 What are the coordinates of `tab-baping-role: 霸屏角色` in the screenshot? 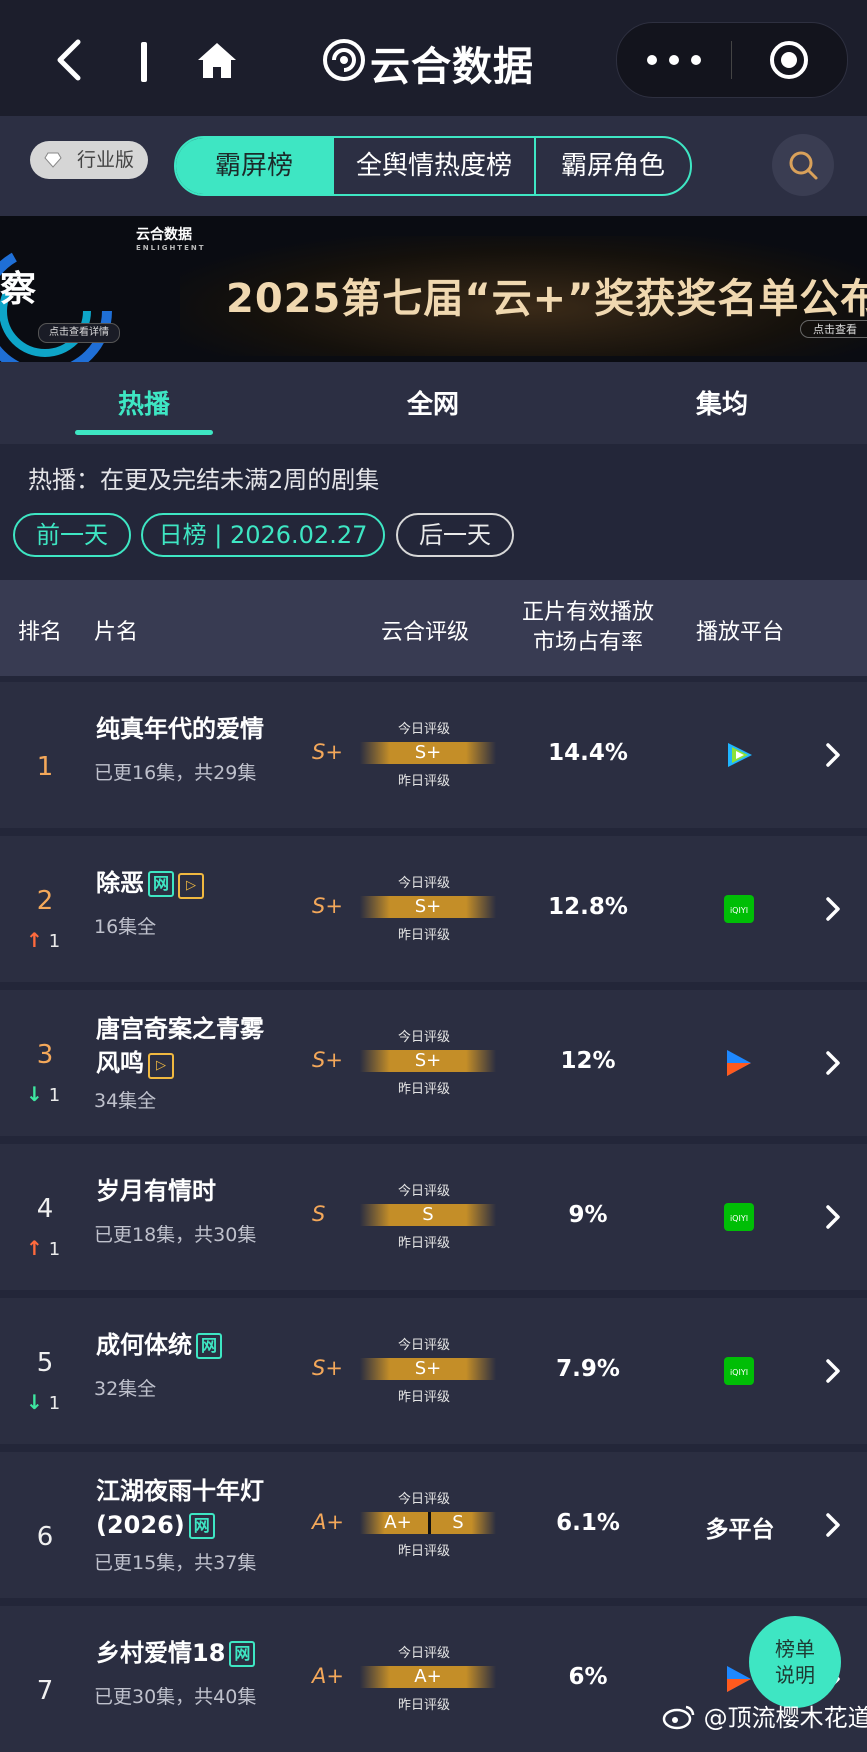 It's located at (613, 166).